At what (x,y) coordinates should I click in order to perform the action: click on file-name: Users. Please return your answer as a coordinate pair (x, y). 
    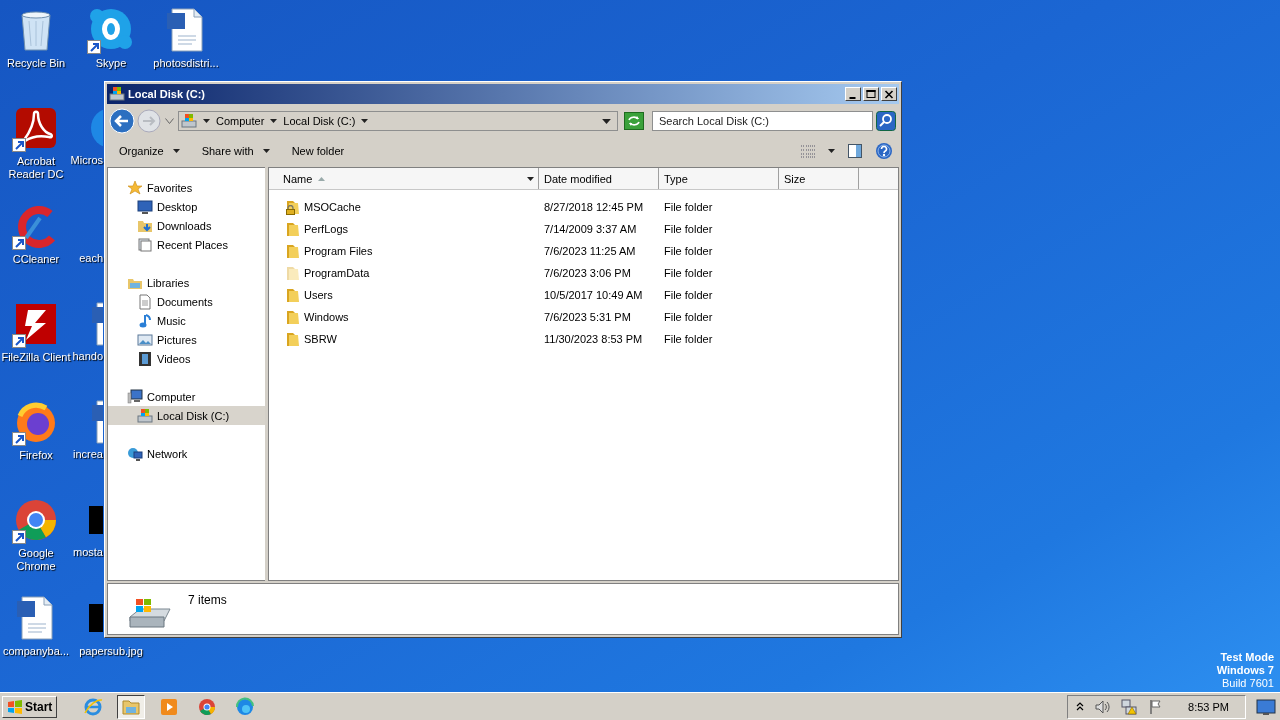
    Looking at the image, I should click on (318, 295).